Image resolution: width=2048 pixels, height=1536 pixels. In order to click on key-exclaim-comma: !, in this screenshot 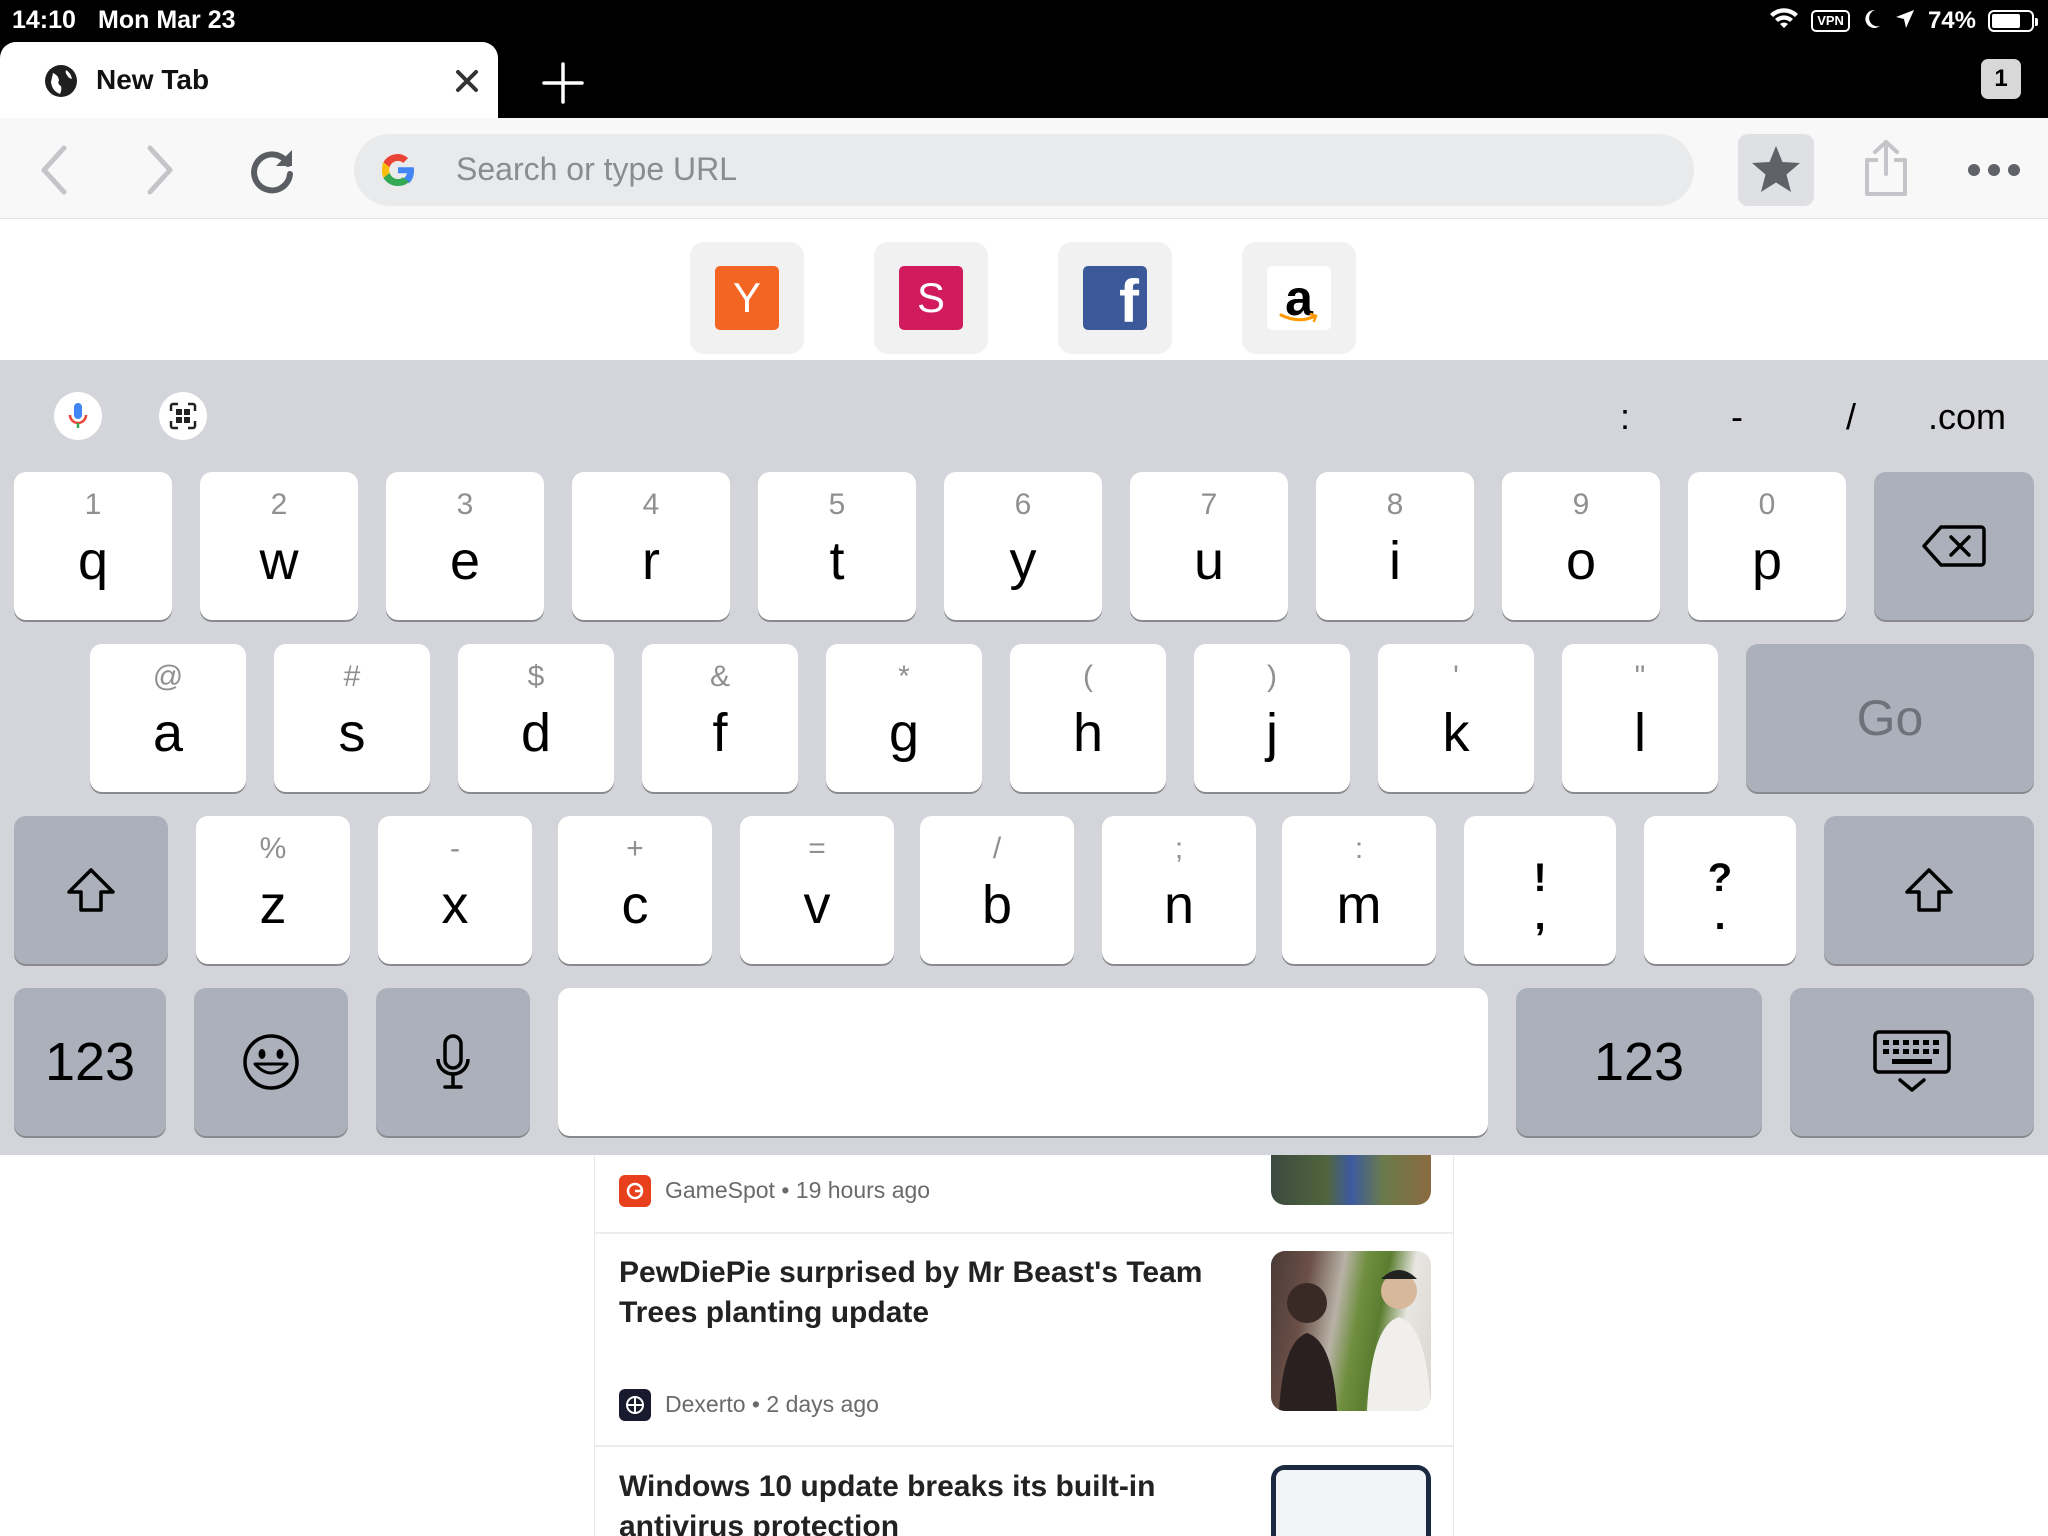, I will do `click(1540, 890)`.